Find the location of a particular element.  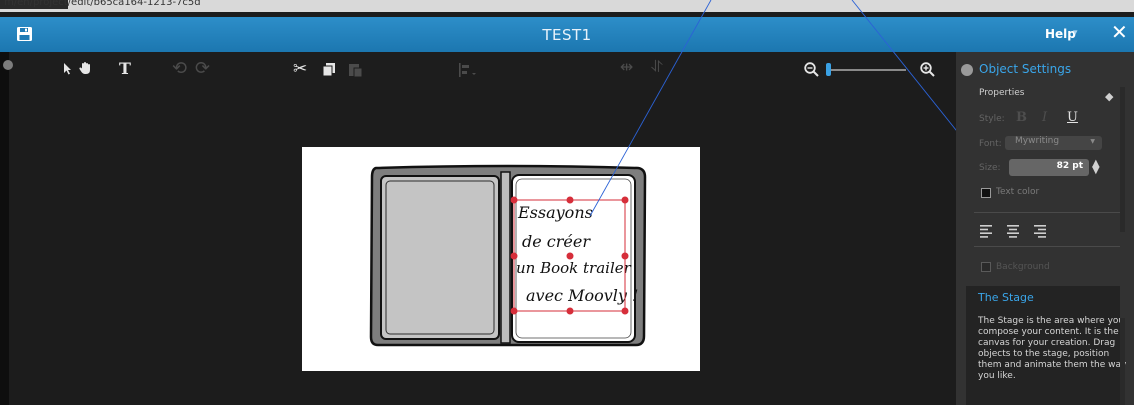

size-stepper-icon: ▲ ▼ is located at coordinates (1096, 167).